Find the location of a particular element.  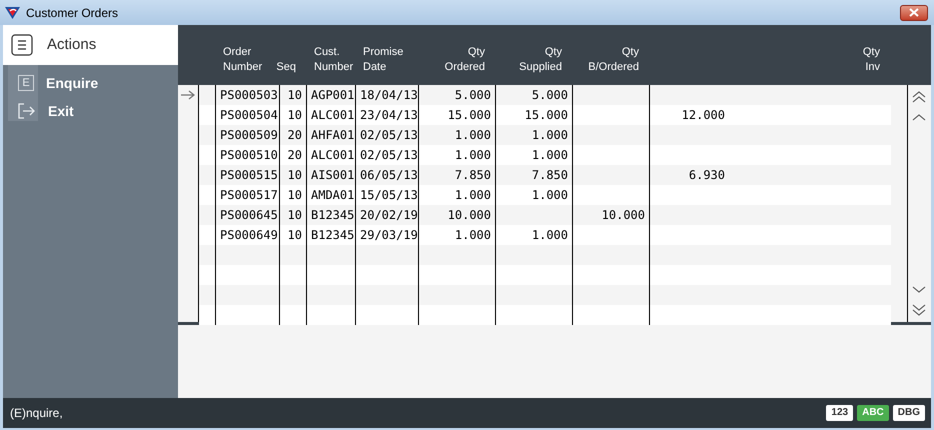

table-cell-text: PS000645 is located at coordinates (249, 215).